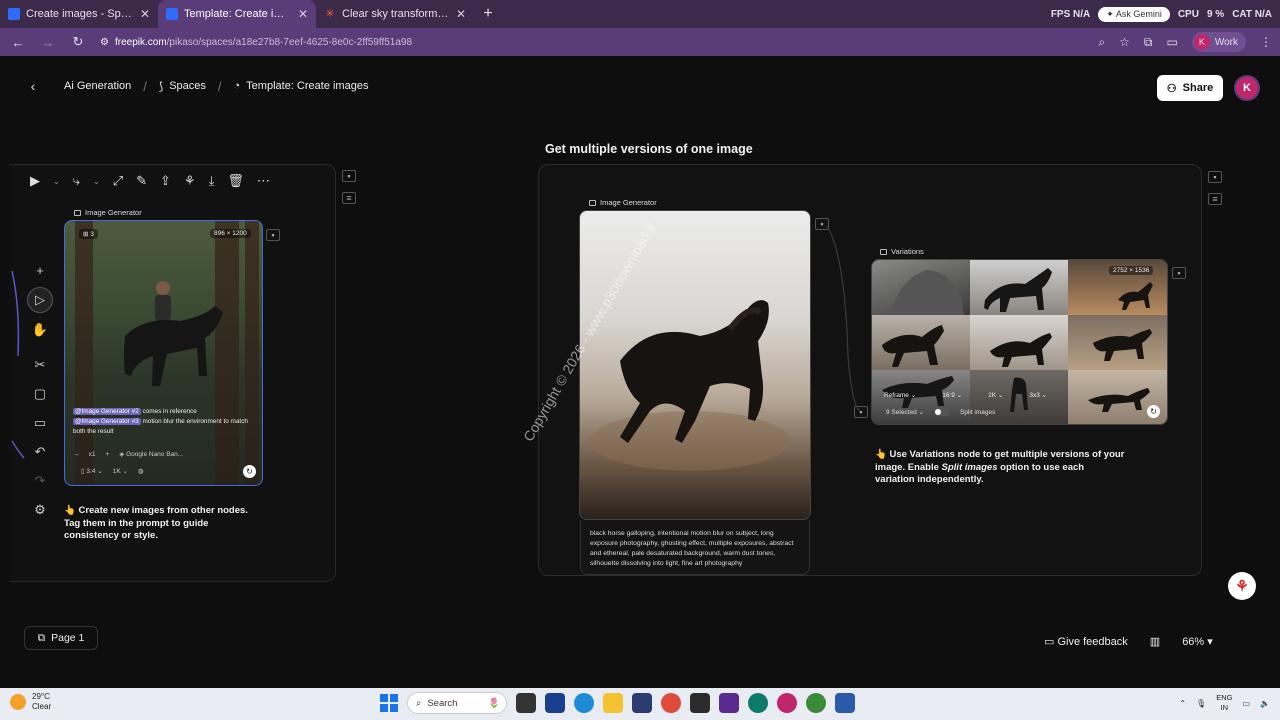 This screenshot has width=1280, height=720. What do you see at coordinates (1218, 42) in the screenshot?
I see `profile-button: K Work` at bounding box center [1218, 42].